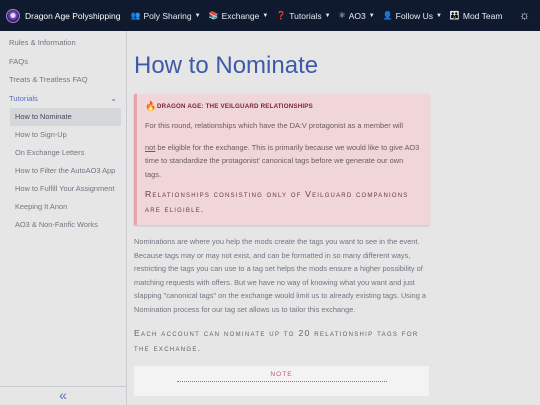 The height and width of the screenshot is (405, 540). I want to click on sidebar-subitem-keeping-anon: Keeping It Anon, so click(65, 207).